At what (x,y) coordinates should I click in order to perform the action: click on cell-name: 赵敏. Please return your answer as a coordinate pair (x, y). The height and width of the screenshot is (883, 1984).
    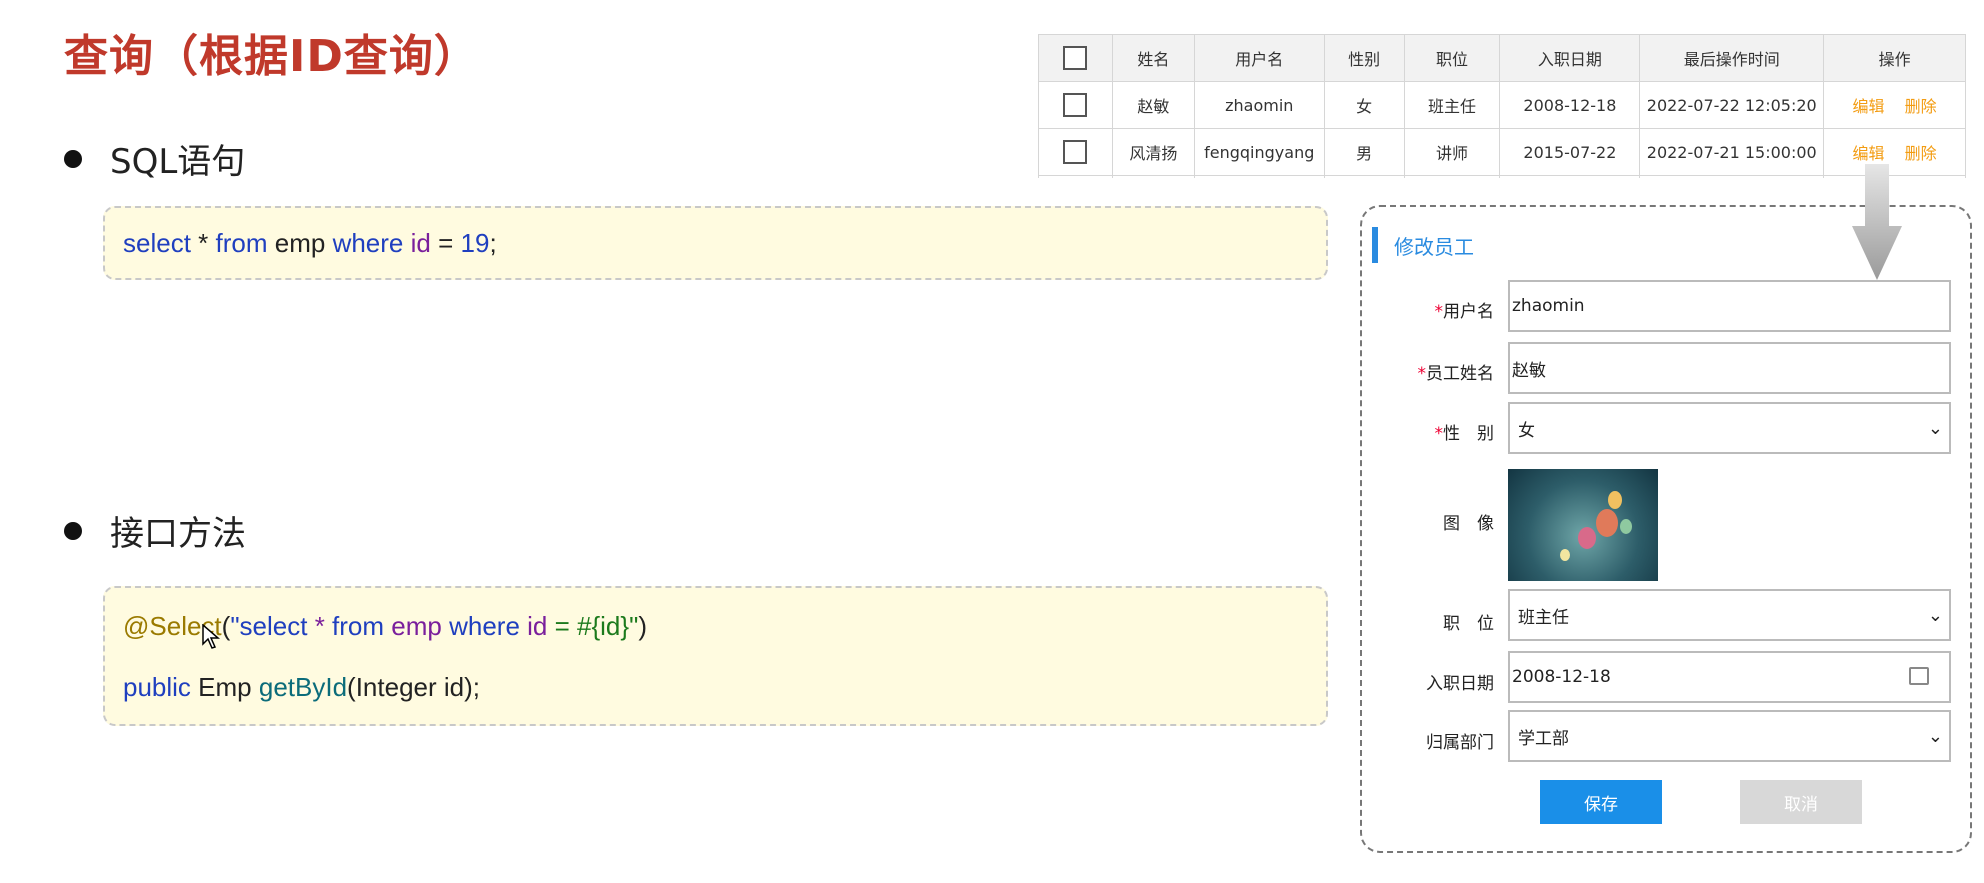
    Looking at the image, I should click on (1153, 105).